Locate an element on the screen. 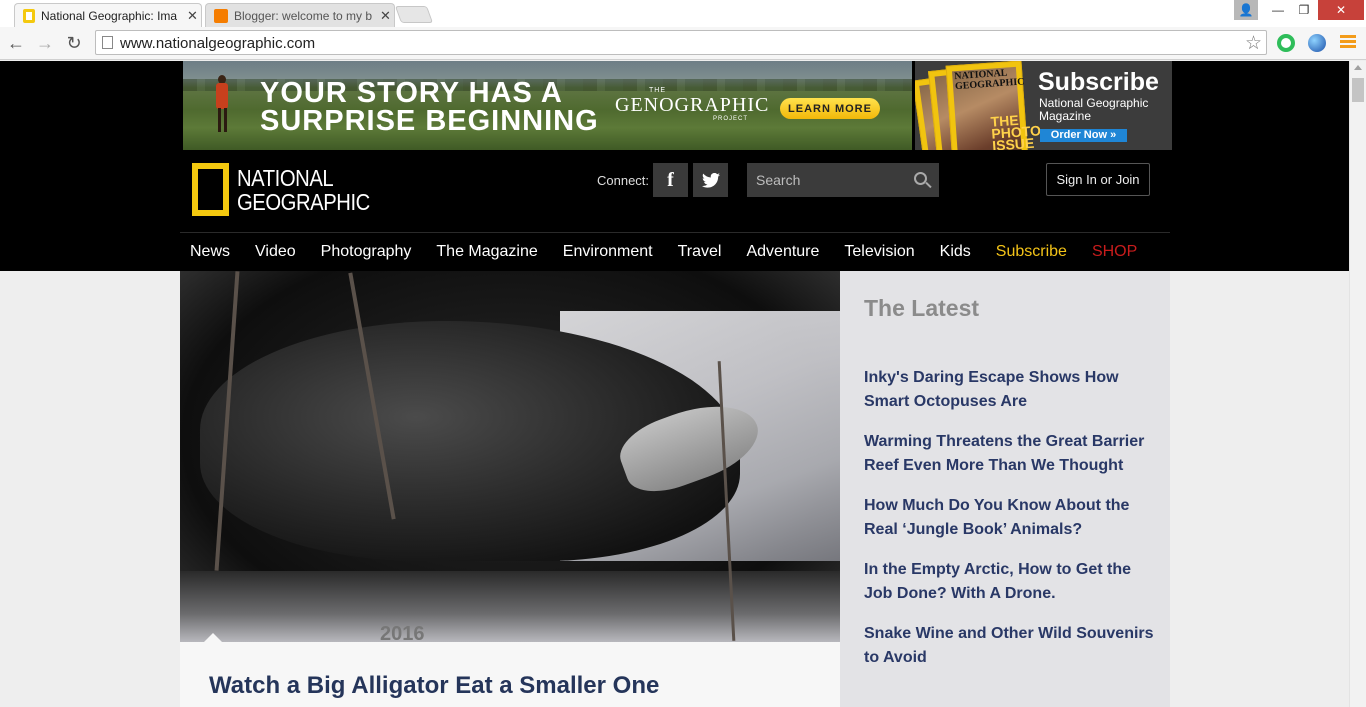 The width and height of the screenshot is (1366, 707). learn-more-button: LEARN MORE is located at coordinates (830, 108).